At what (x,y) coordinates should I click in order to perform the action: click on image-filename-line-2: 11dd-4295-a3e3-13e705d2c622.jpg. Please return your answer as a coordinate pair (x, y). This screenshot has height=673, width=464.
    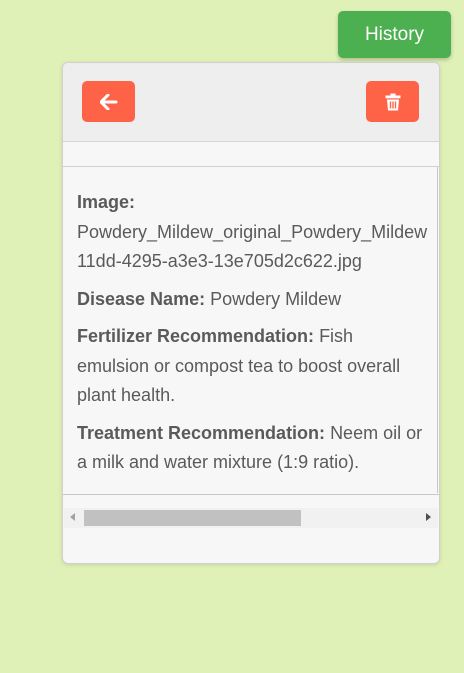
    Looking at the image, I should click on (219, 261).